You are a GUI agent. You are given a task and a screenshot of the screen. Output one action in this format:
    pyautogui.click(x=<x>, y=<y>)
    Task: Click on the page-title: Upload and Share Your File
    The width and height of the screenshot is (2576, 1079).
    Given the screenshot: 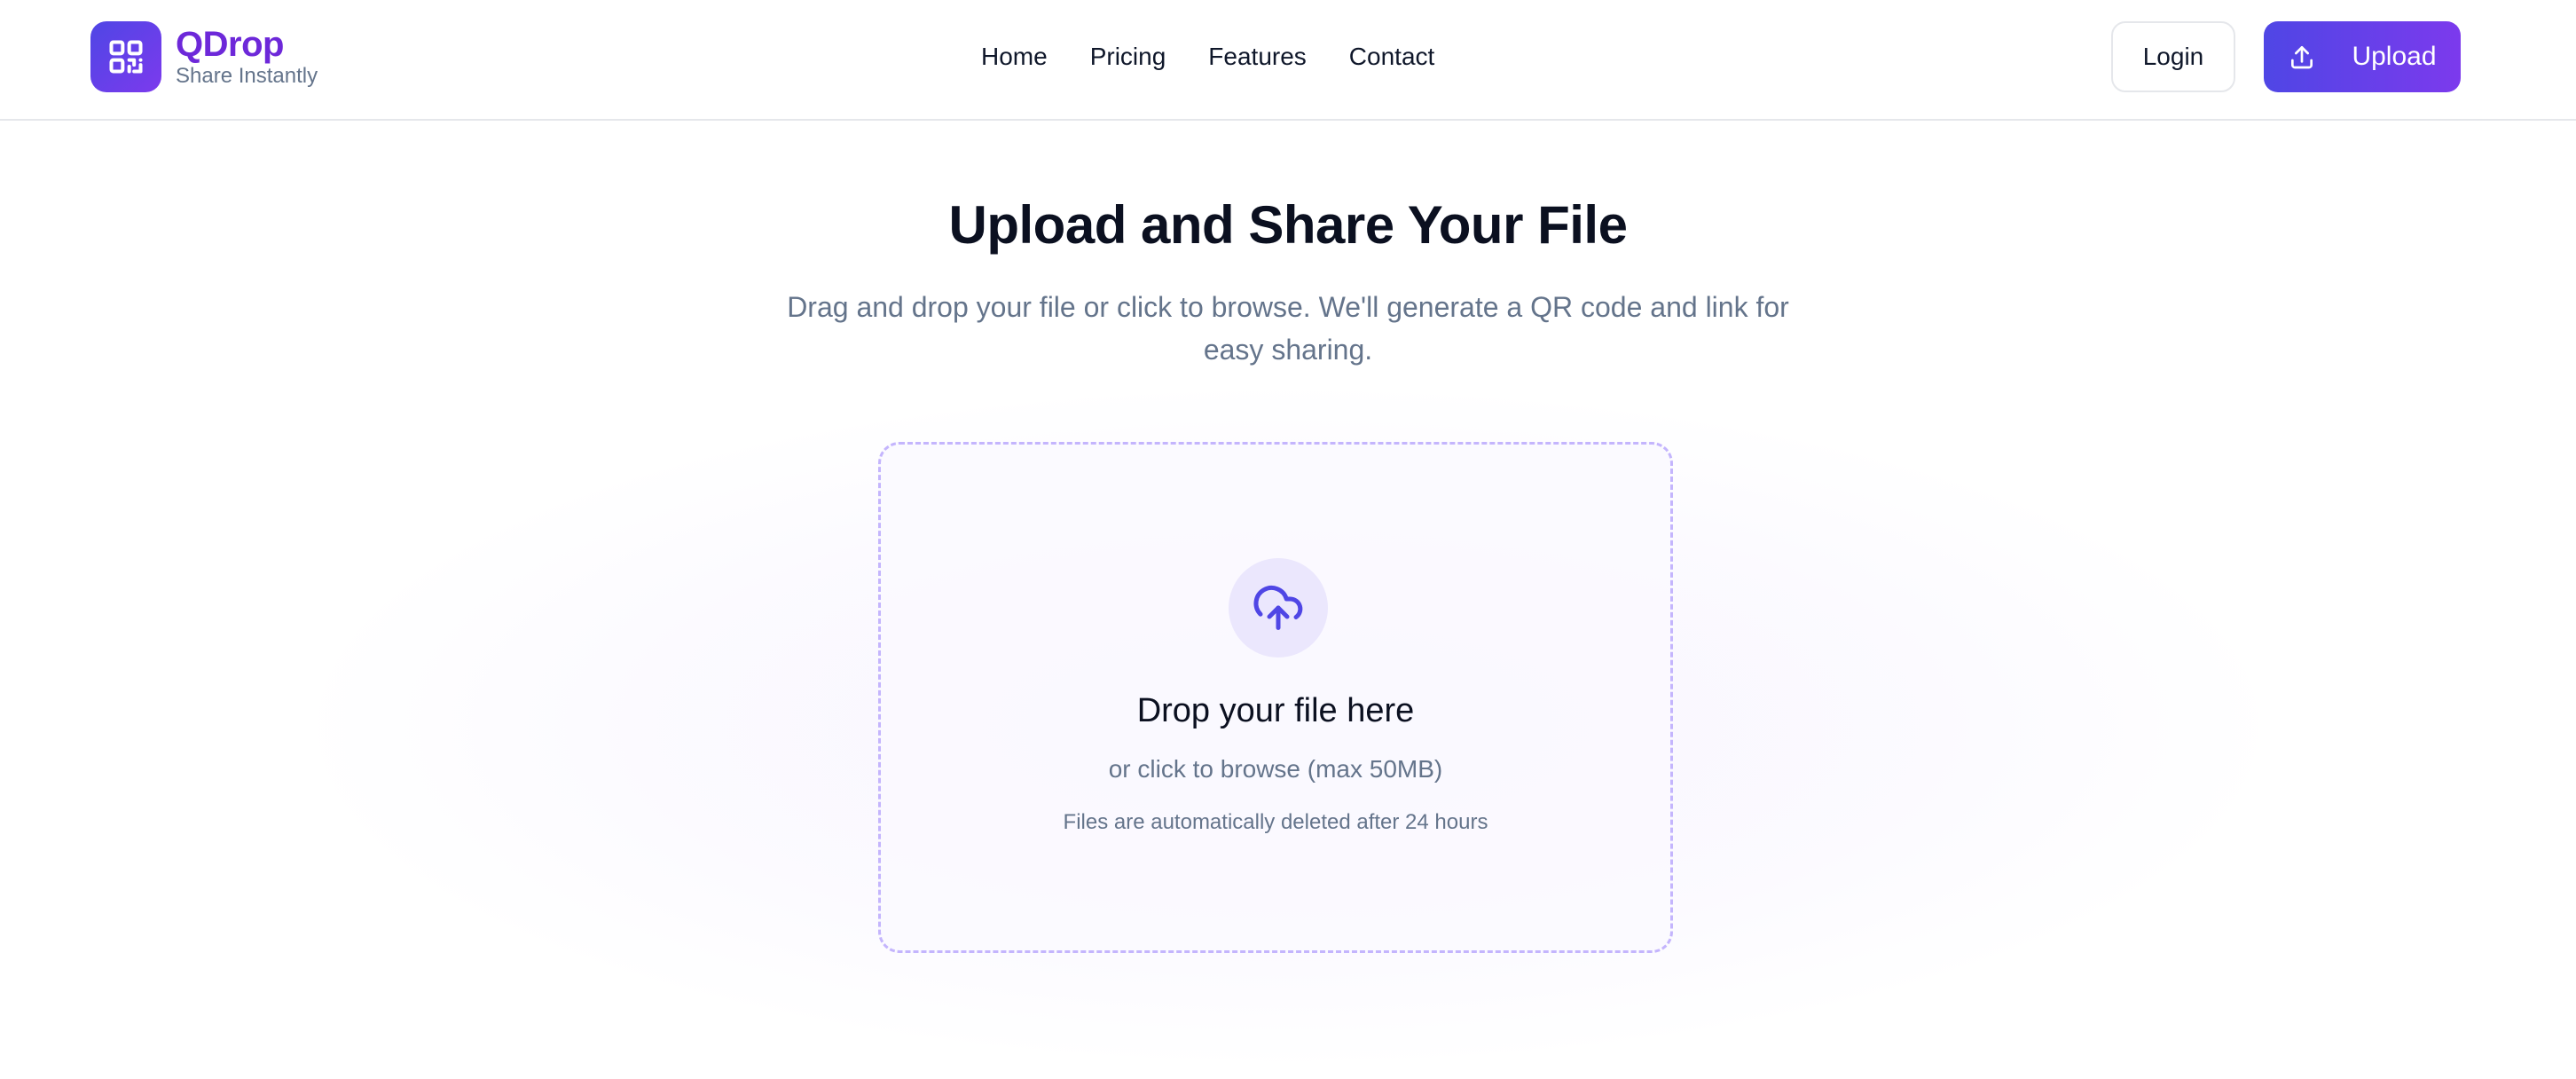 What is the action you would take?
    pyautogui.click(x=1288, y=225)
    